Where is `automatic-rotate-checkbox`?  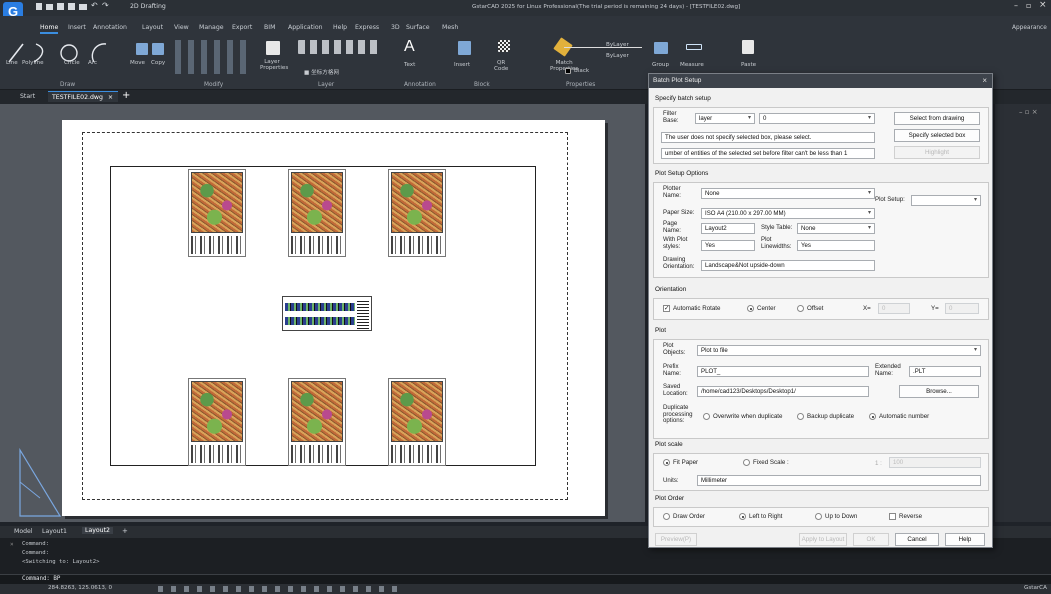
automatic-rotate-checkbox is located at coordinates (666, 308).